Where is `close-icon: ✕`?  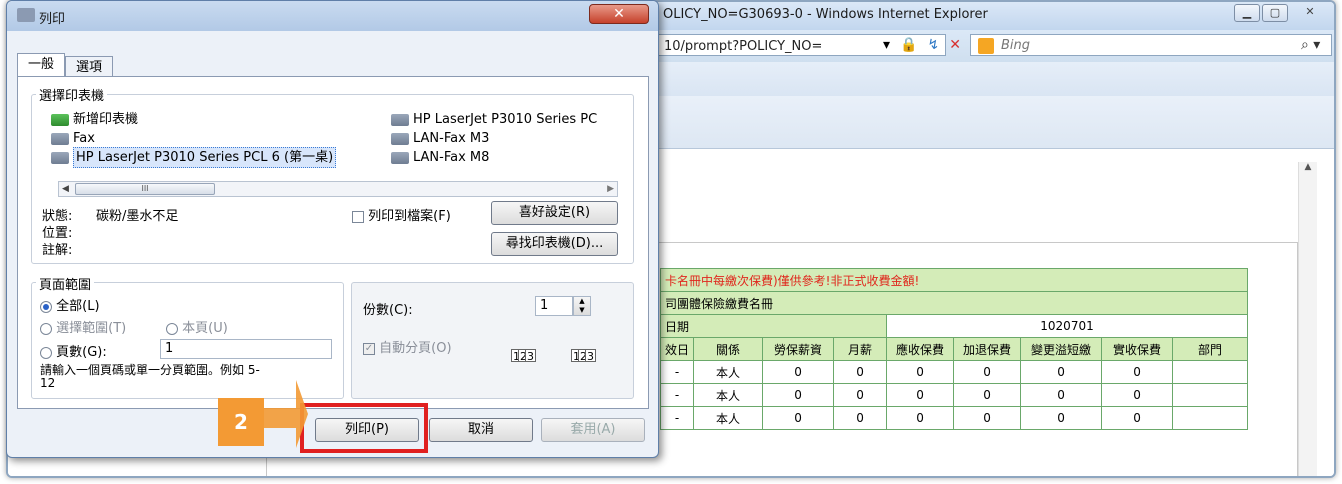 close-icon: ✕ is located at coordinates (1310, 13).